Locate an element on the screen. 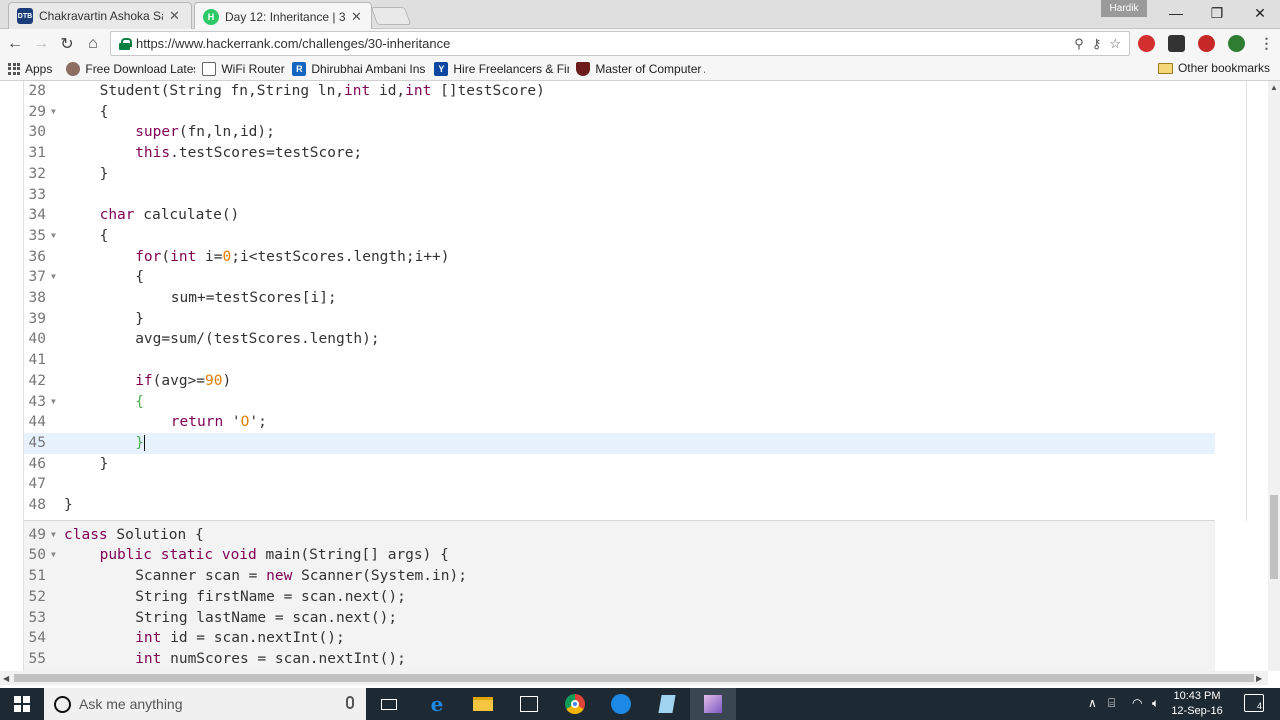  scroll-right-arrow-icon: ▶ is located at coordinates (1259, 678).